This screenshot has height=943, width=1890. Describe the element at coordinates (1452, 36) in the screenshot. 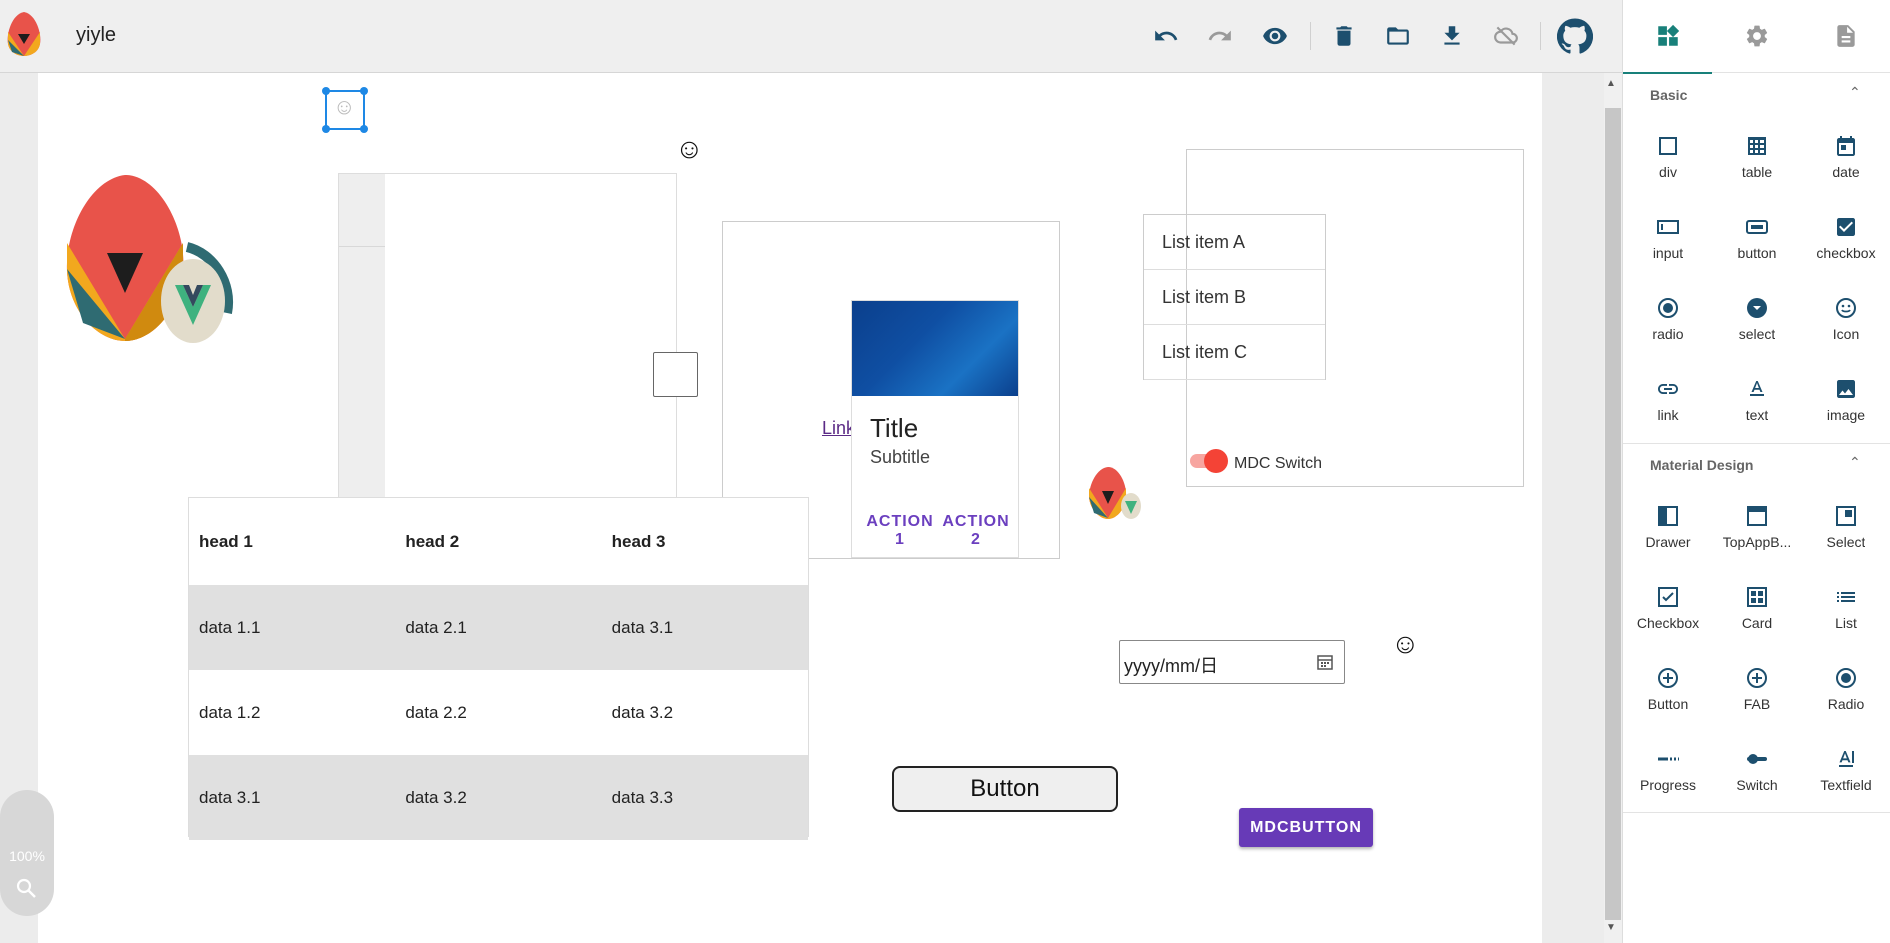

I see `download-icon` at that location.